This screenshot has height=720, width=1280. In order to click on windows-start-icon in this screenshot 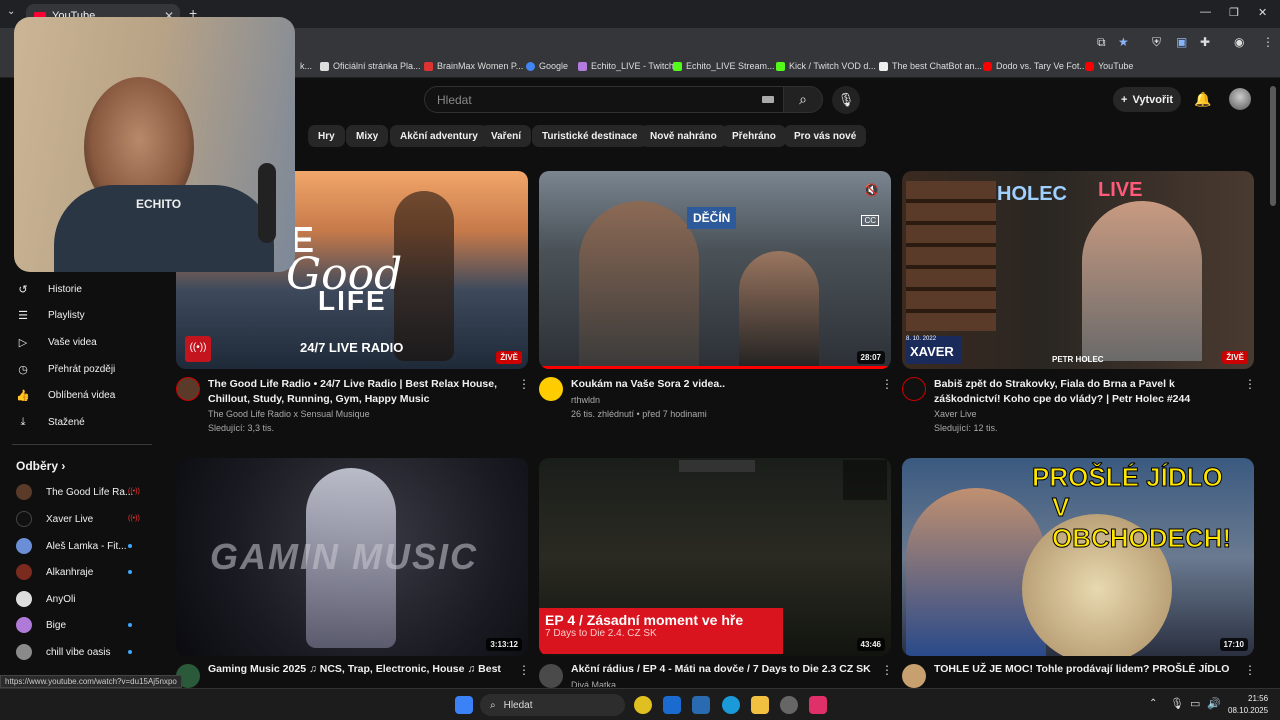, I will do `click(464, 705)`.